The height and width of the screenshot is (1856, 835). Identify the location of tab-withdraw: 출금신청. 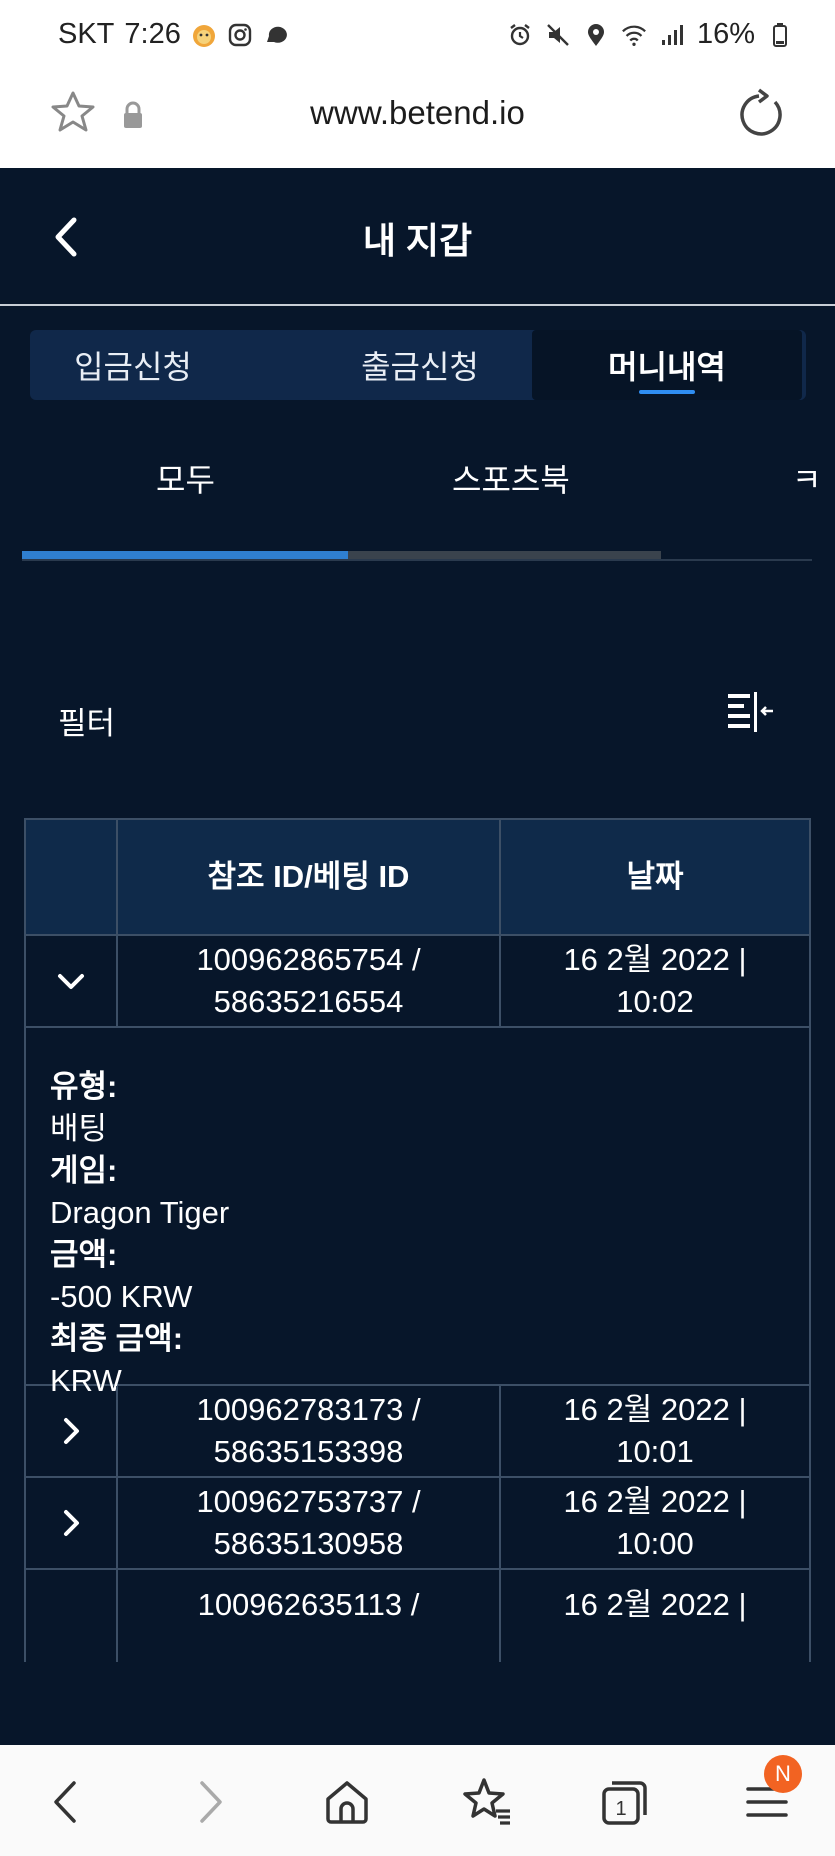
(420, 365).